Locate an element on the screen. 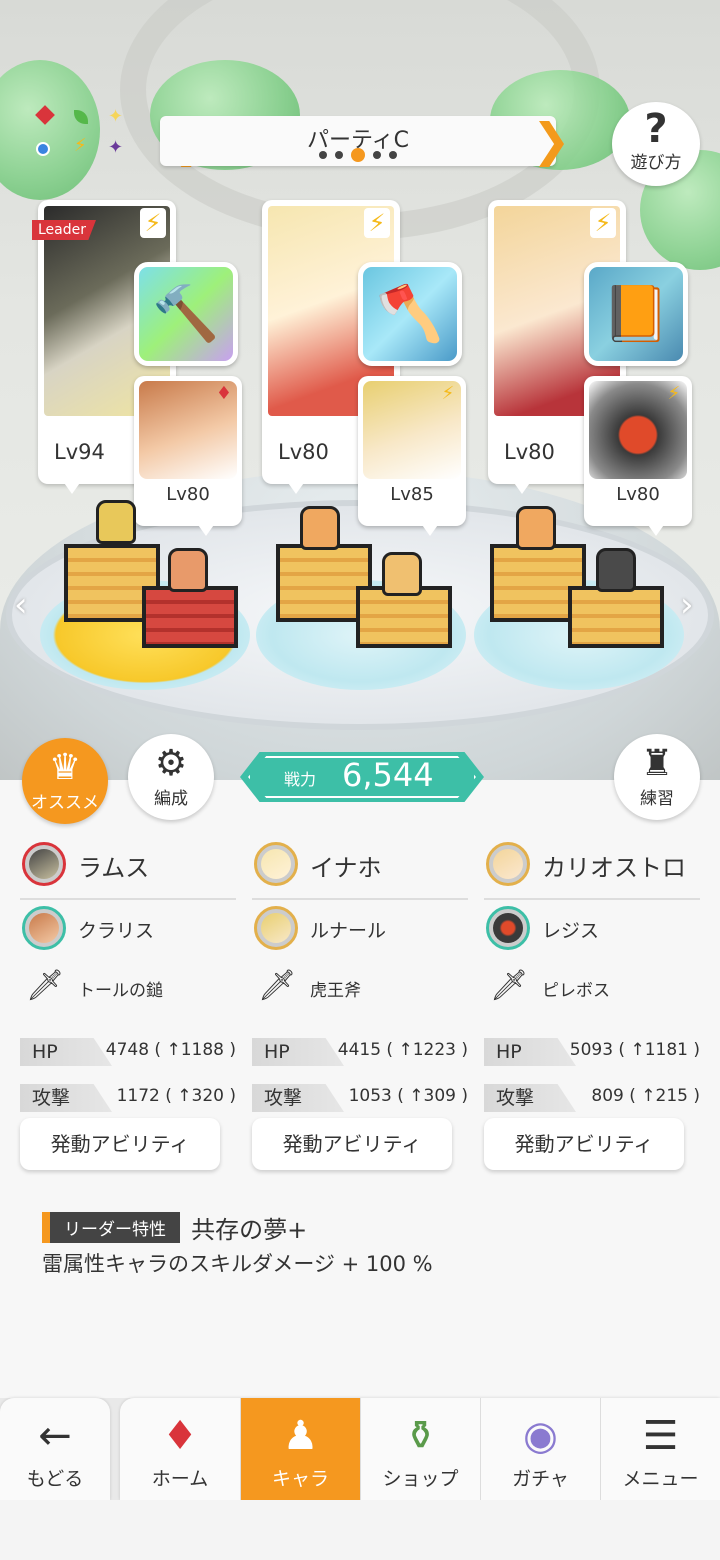 This screenshot has height=1560, width=720. sub-level: Lv85 is located at coordinates (412, 494).